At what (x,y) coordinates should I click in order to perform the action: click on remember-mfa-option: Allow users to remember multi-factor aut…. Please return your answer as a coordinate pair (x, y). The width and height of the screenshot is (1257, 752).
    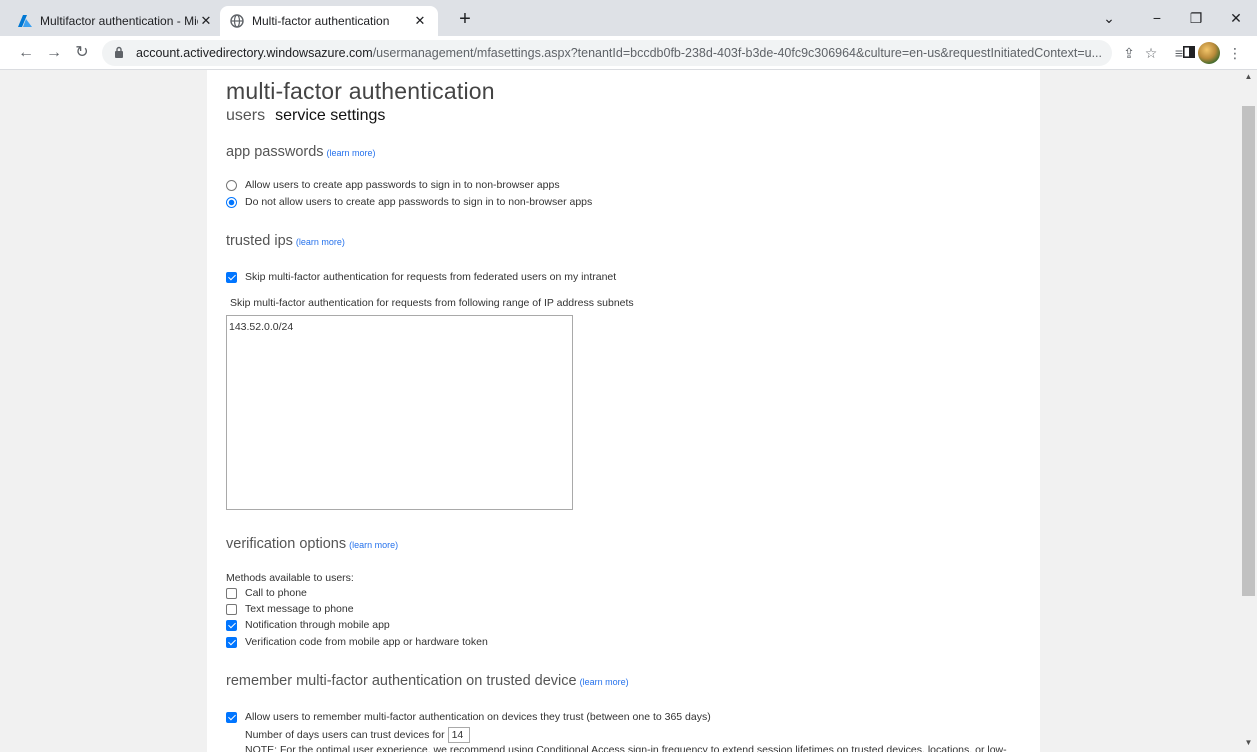
    Looking at the image, I should click on (468, 717).